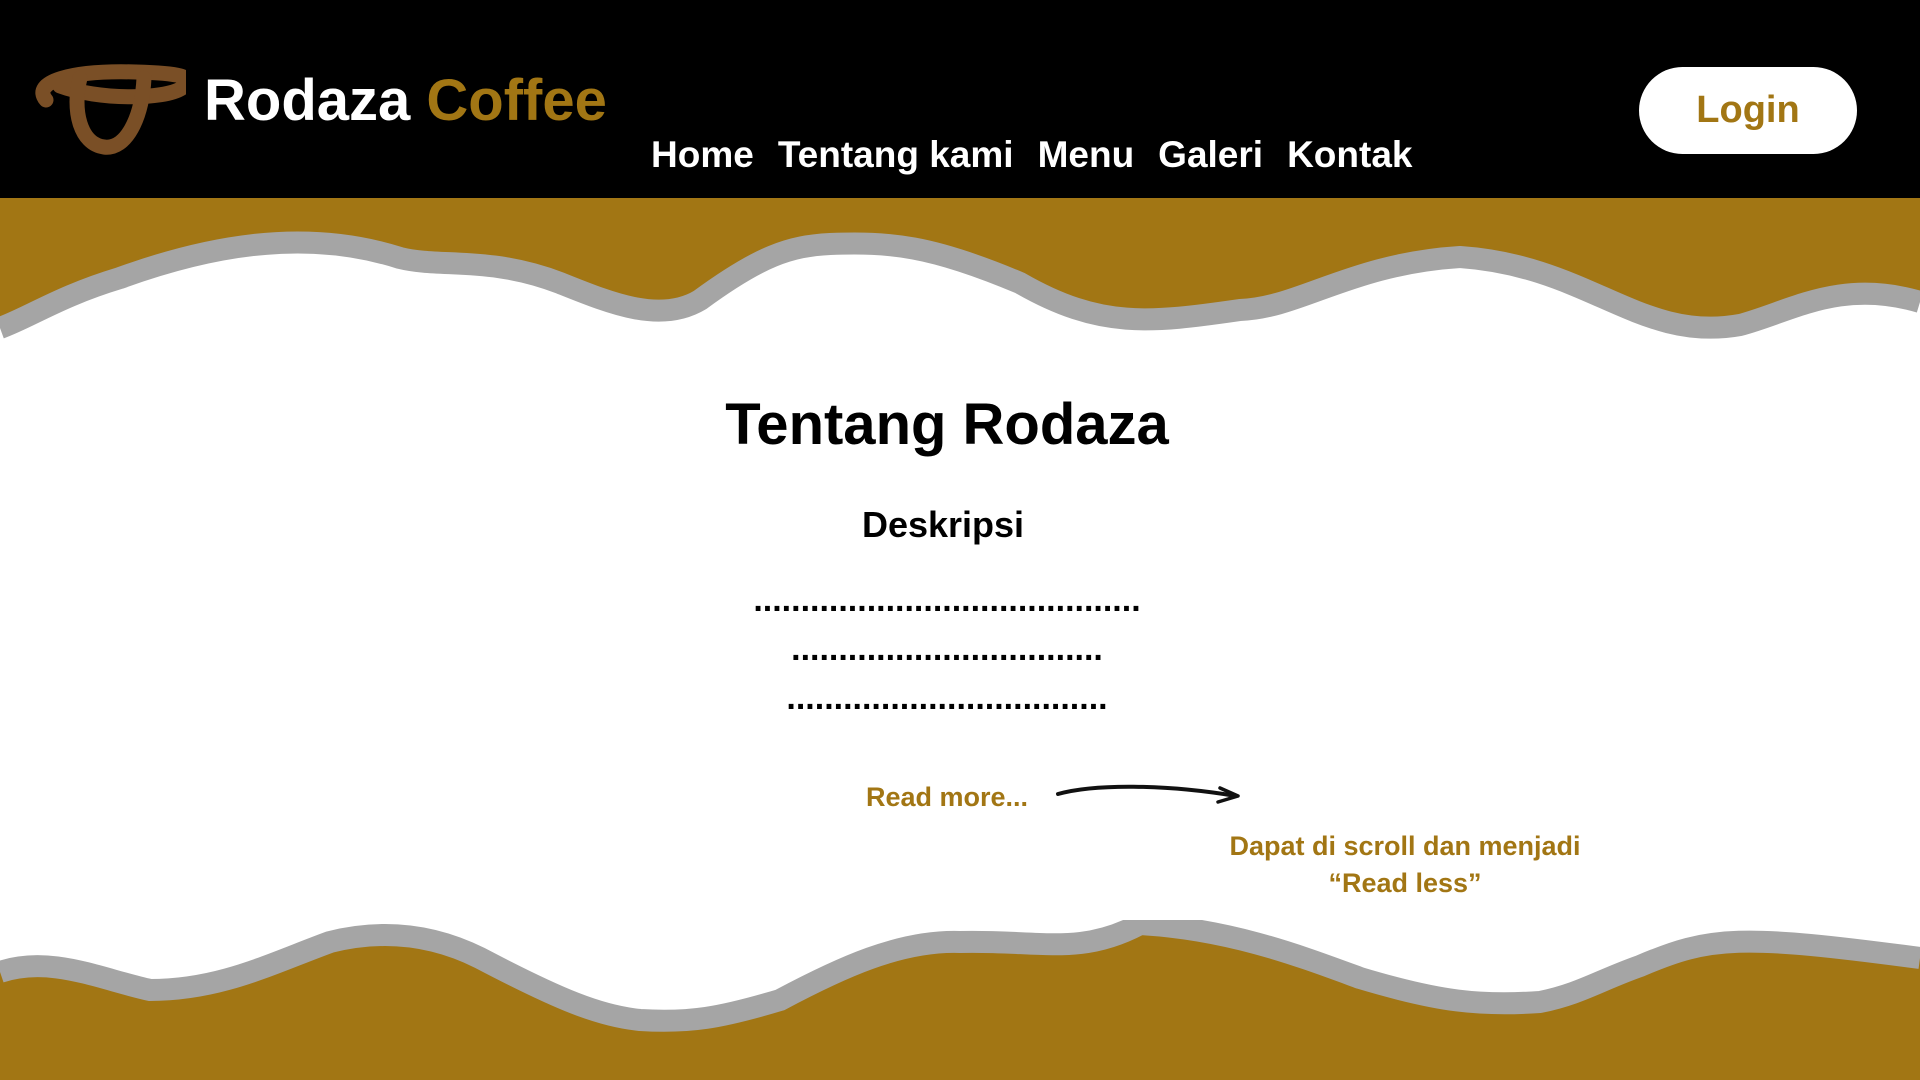 This screenshot has width=1920, height=1080. What do you see at coordinates (1031, 155) in the screenshot?
I see `main-nav: Home Tentang kami Menu Galeri Kontak` at bounding box center [1031, 155].